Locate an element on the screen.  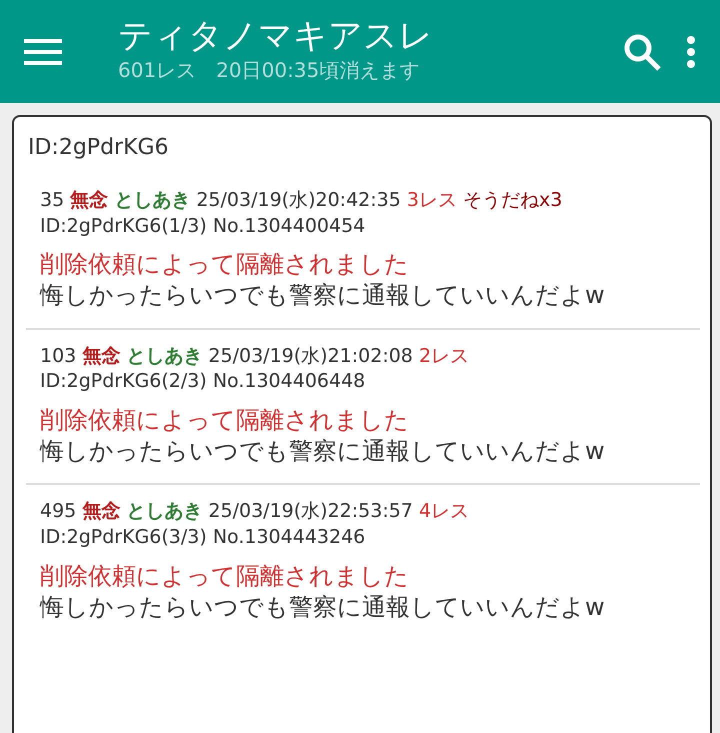
more-icon is located at coordinates (691, 52).